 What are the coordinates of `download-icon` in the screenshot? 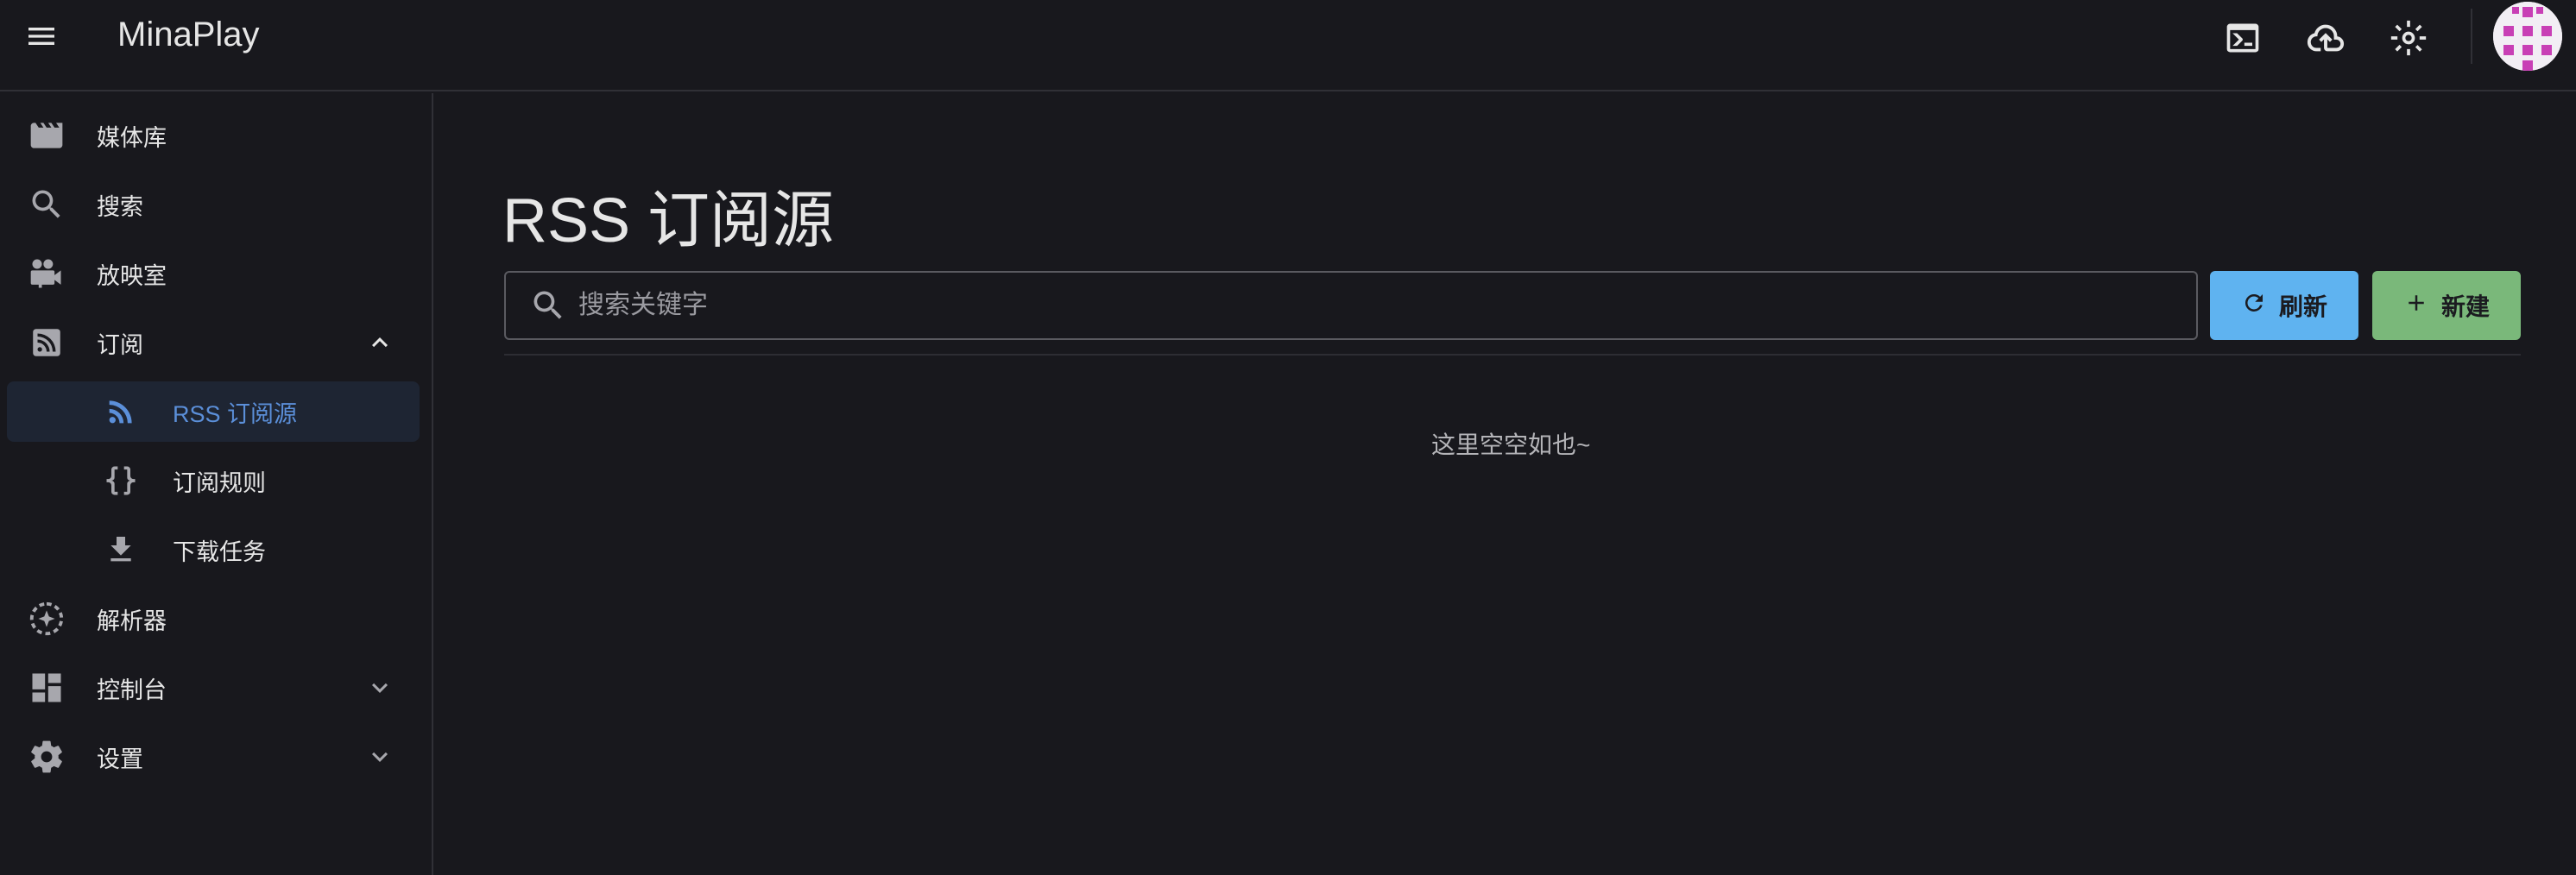 It's located at (121, 550).